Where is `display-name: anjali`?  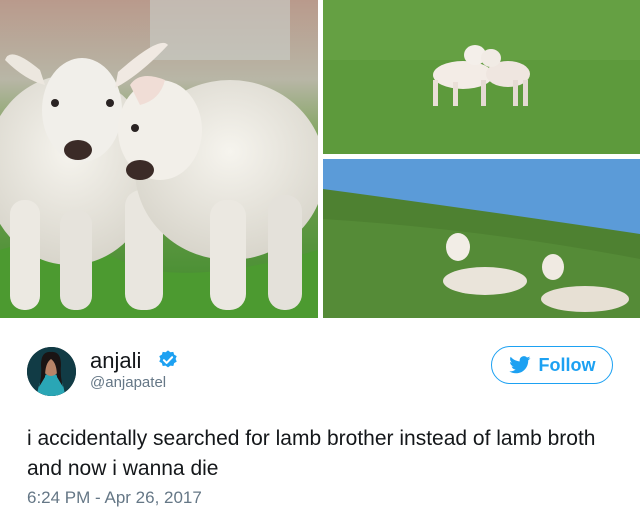
display-name: anjali is located at coordinates (115, 361).